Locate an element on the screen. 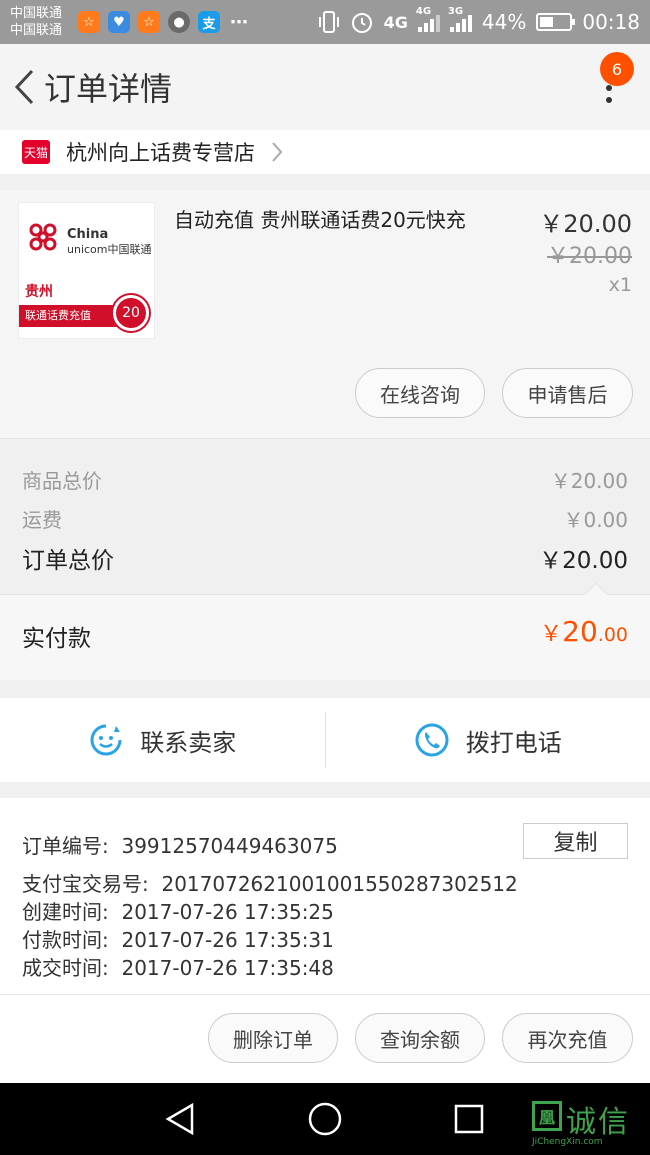 This screenshot has height=1155, width=650. nav-home-icon is located at coordinates (325, 1119).